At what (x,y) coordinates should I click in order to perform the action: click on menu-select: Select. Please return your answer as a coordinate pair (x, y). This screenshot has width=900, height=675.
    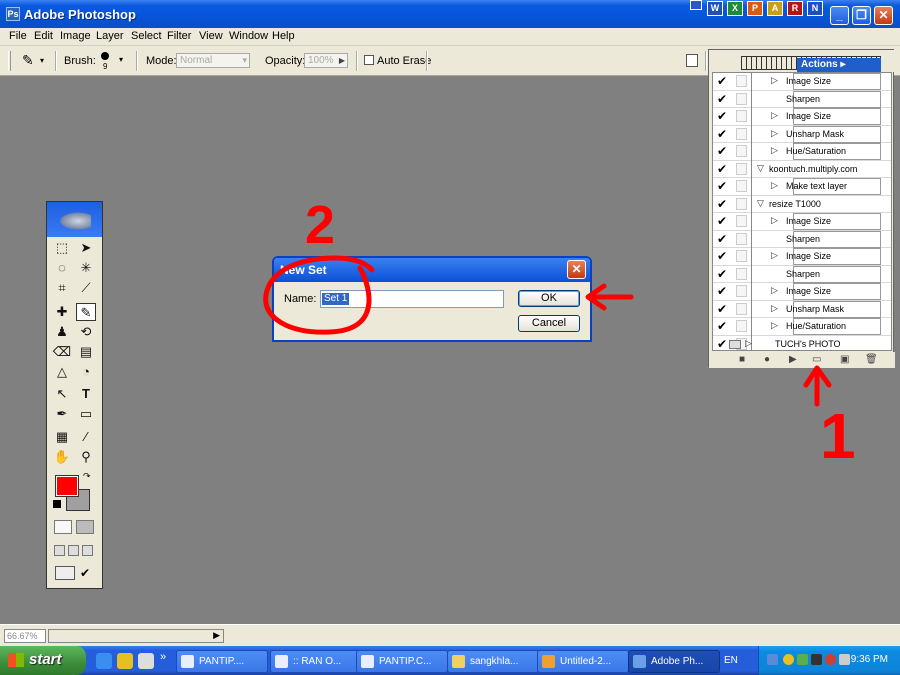
    Looking at the image, I should click on (146, 36).